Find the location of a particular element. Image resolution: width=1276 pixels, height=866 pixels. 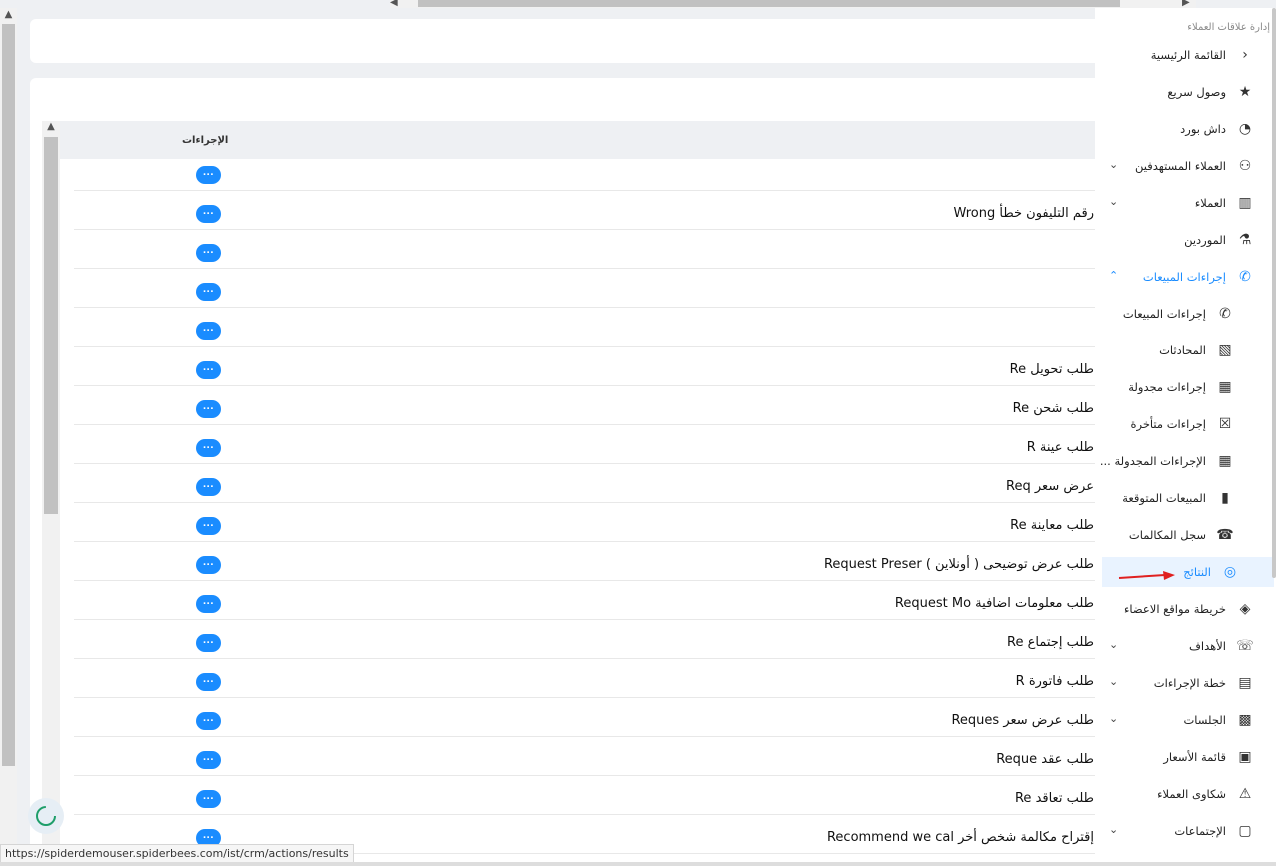

sidebar-item-phone-call: ✆ إجراءات المبيعات ⌃ is located at coordinates (1185, 277).